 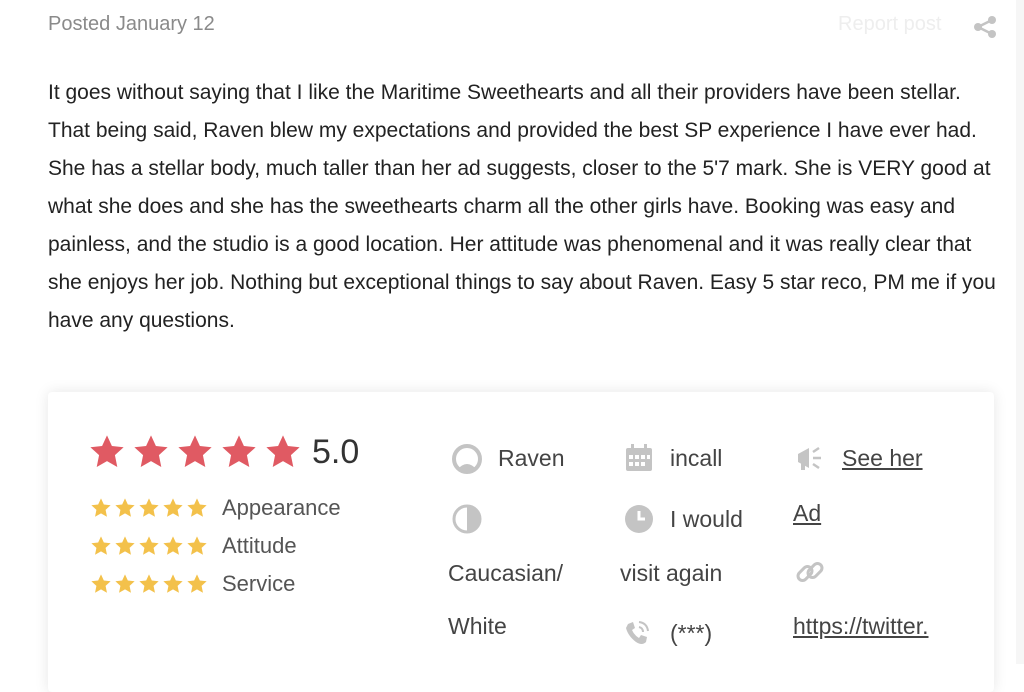 What do you see at coordinates (889, 24) in the screenshot?
I see `report-post-link: Report post` at bounding box center [889, 24].